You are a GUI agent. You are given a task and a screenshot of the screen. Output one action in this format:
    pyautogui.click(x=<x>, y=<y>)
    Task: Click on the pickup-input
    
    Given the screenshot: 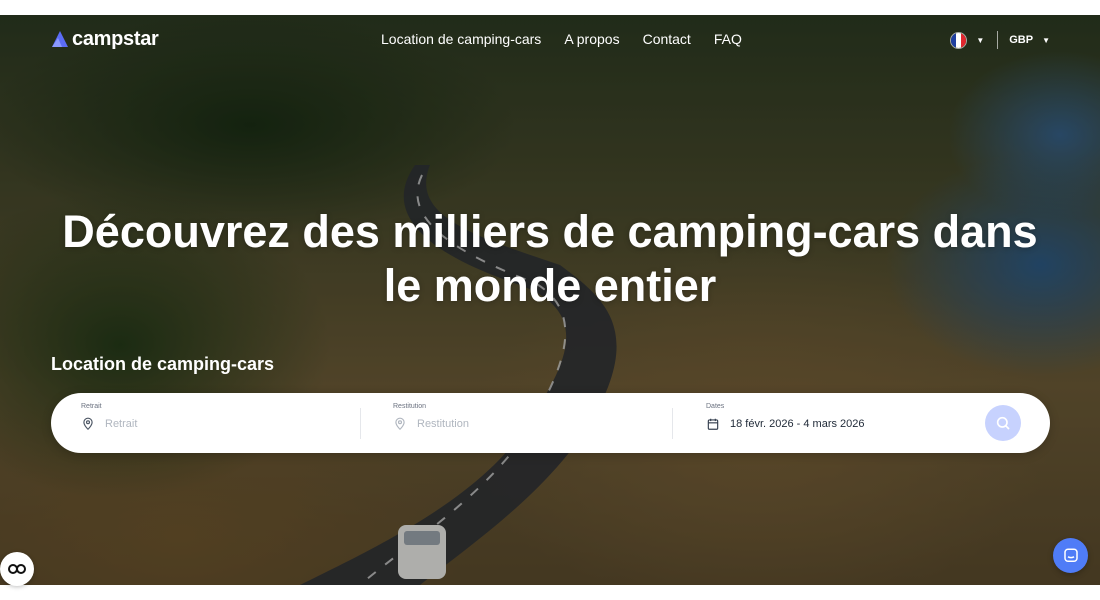 What is the action you would take?
    pyautogui.click(x=215, y=424)
    